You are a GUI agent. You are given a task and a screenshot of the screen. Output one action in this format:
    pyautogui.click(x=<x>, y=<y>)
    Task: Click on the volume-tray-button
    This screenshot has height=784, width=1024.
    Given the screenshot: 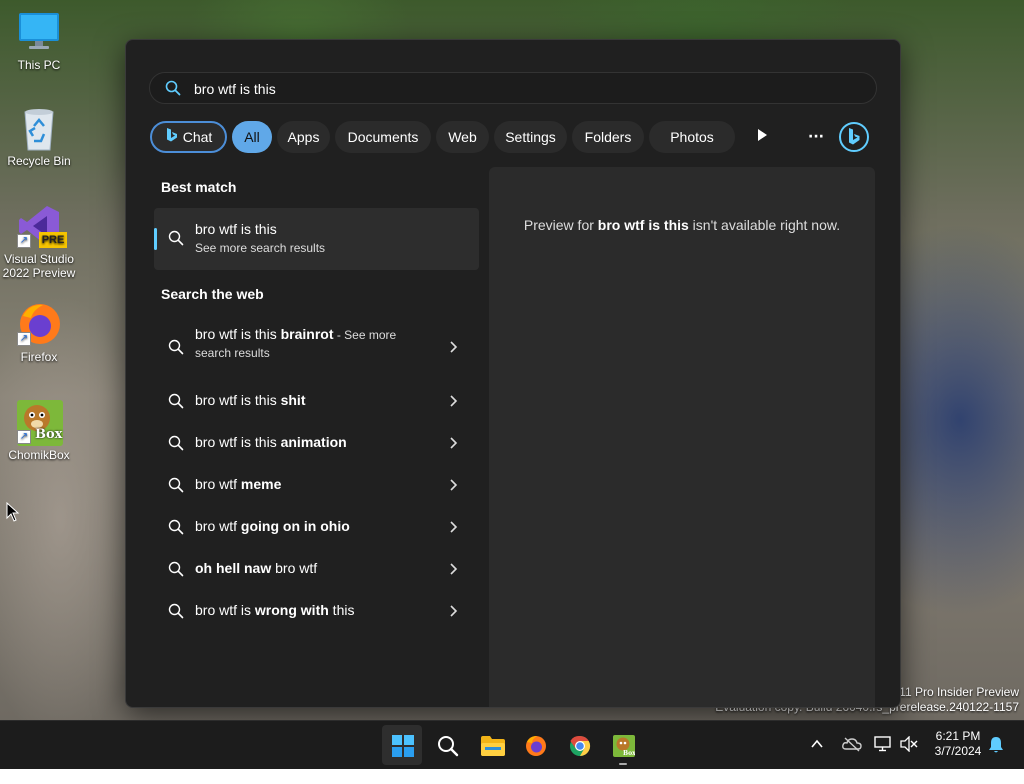 What is the action you would take?
    pyautogui.click(x=909, y=759)
    